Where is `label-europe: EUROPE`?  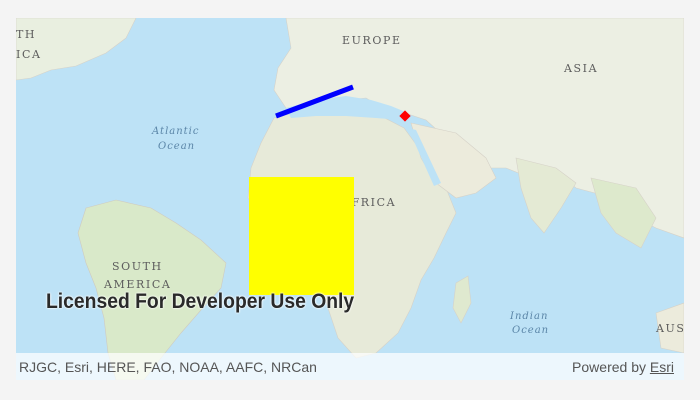 label-europe: EUROPE is located at coordinates (372, 40).